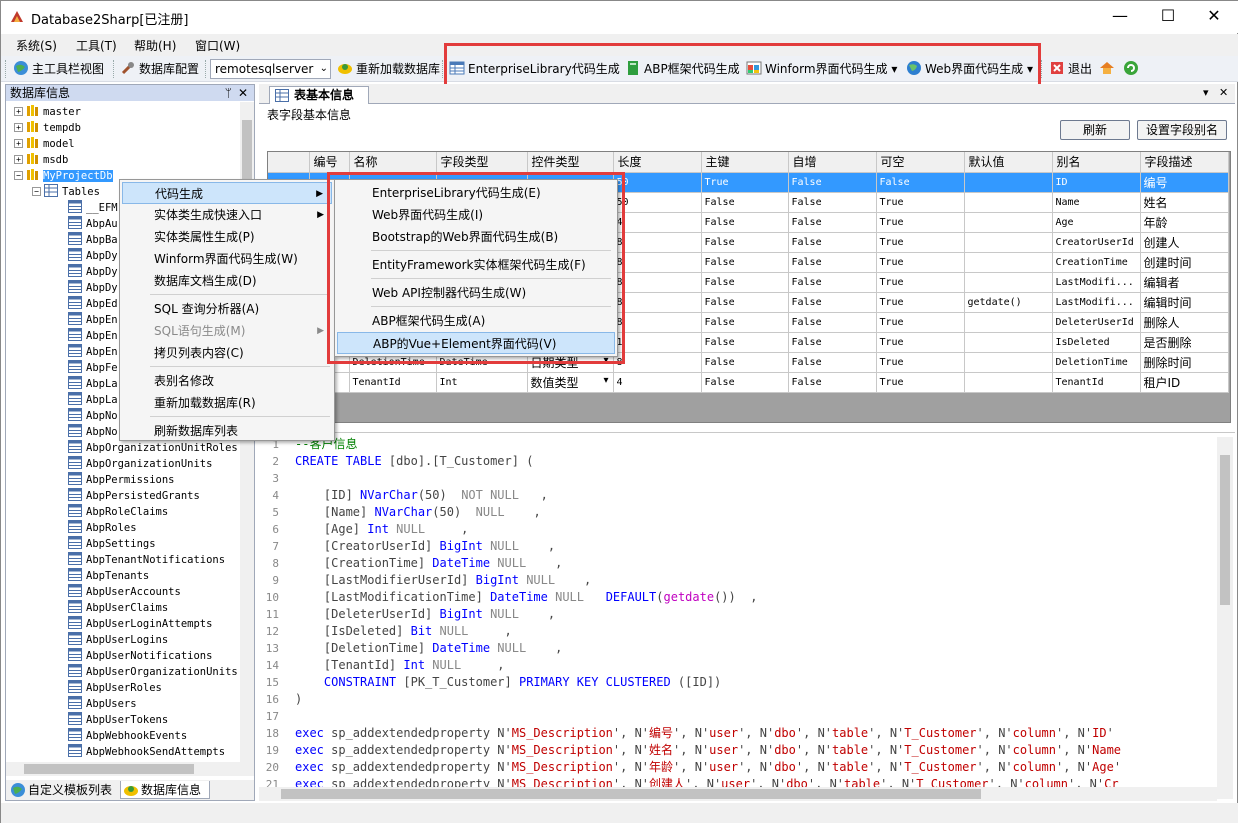 The width and height of the screenshot is (1238, 823). Describe the element at coordinates (118, 608) in the screenshot. I see `tree-table-item: AbpUserClaims` at that location.